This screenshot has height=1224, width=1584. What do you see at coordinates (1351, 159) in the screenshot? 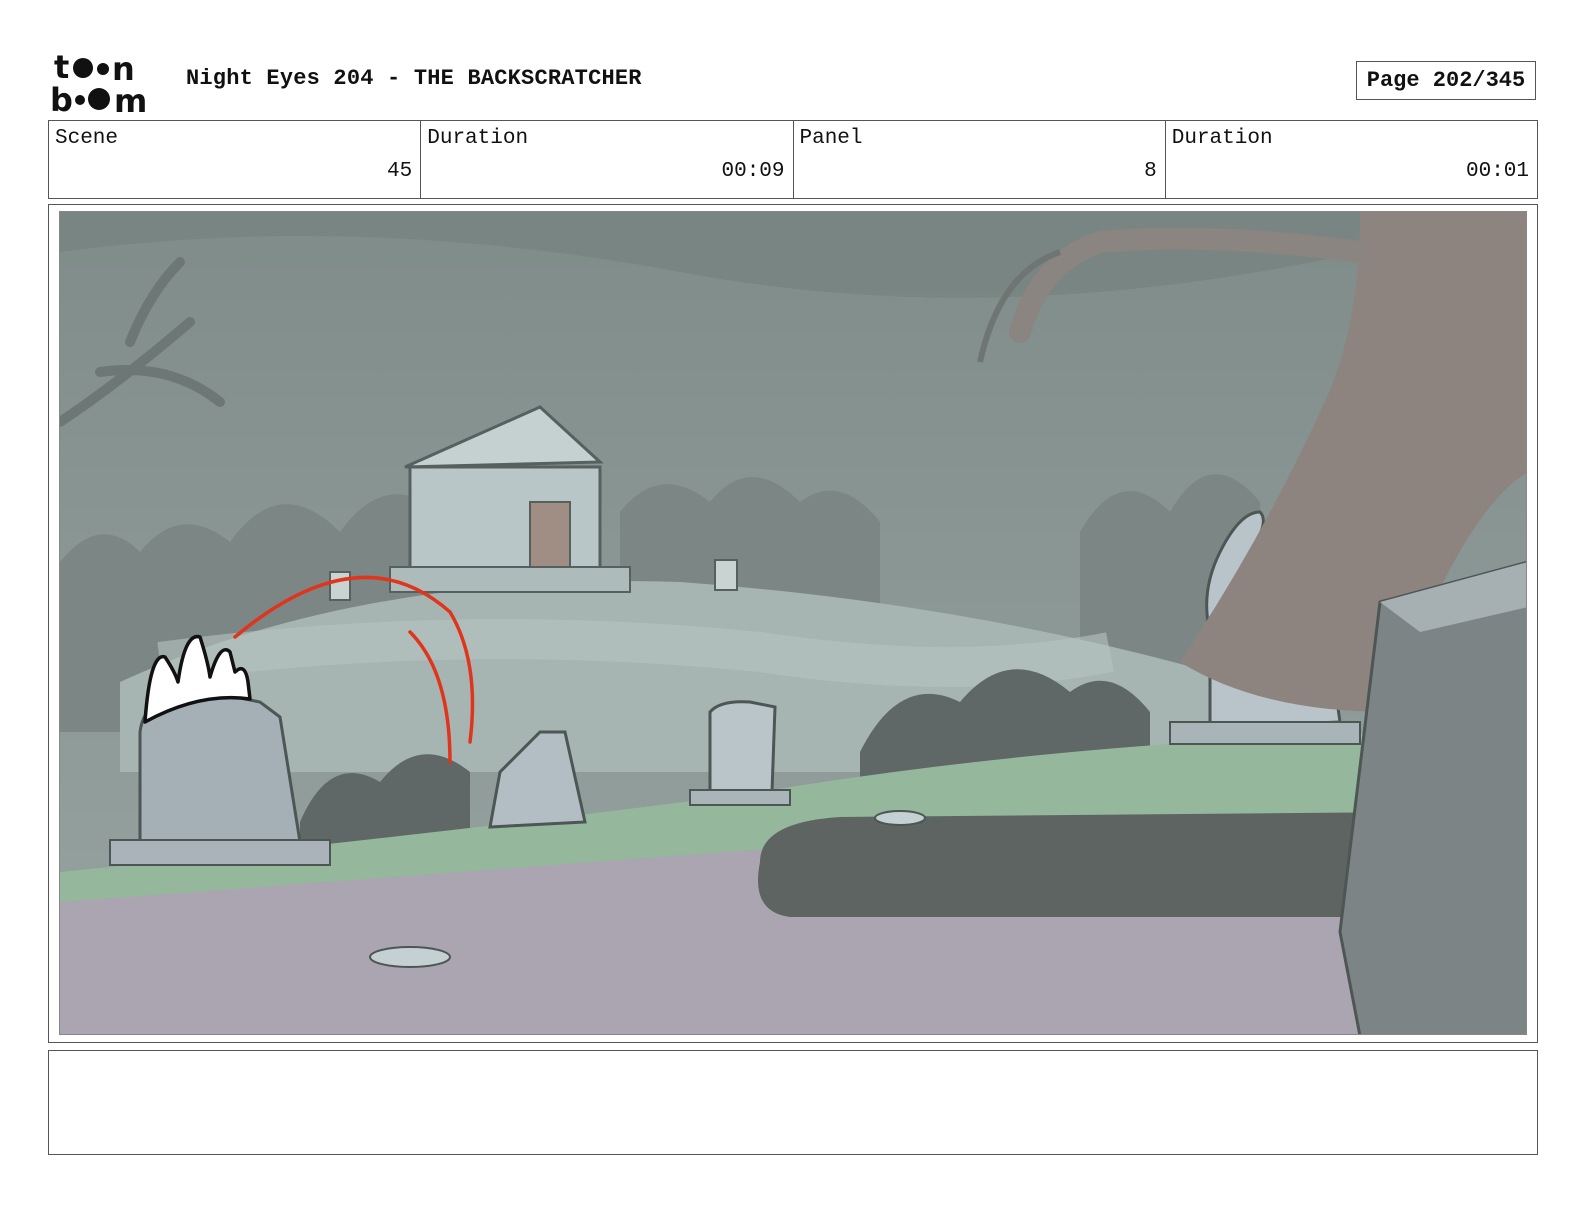
I see `panel-duration-cell: Duration 00:01` at bounding box center [1351, 159].